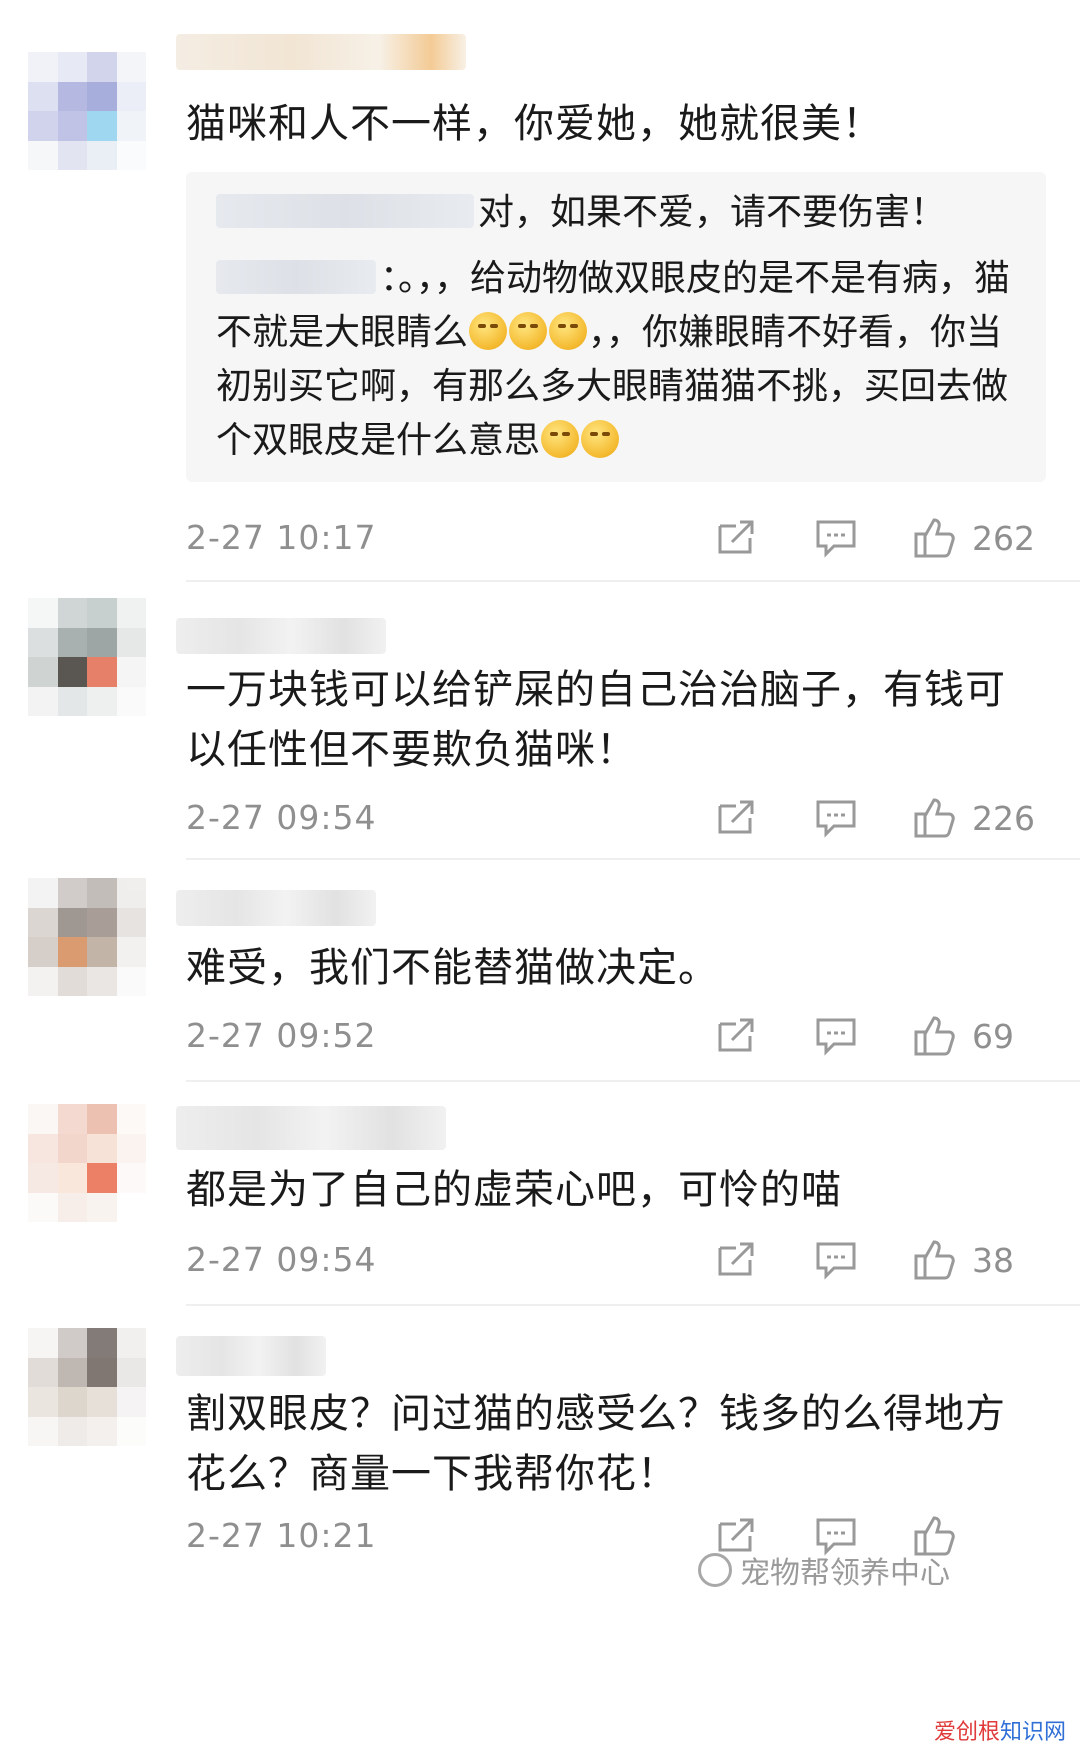 The height and width of the screenshot is (1752, 1080). I want to click on comment-text: 猫咪和人不一样，你爱她，她就很美！, so click(534, 124).